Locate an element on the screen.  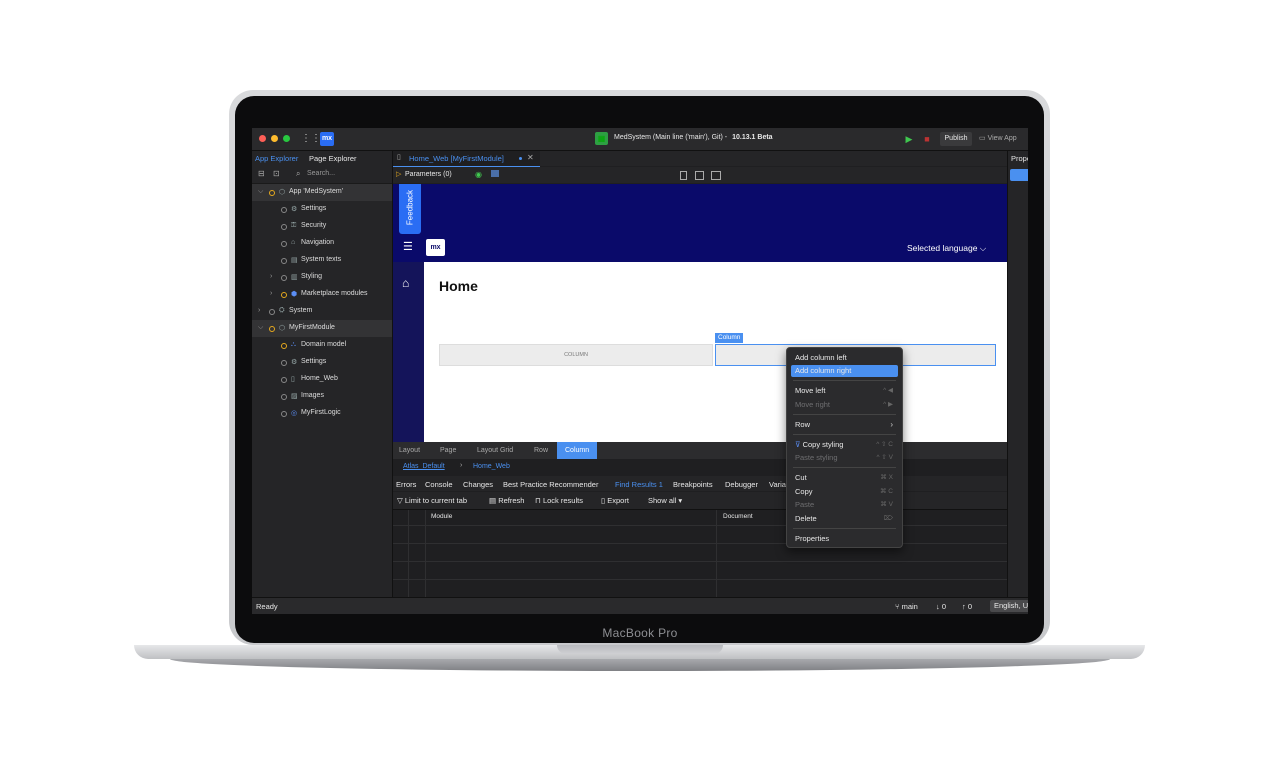
image-icon: ▨ is located at coordinates (294, 396).